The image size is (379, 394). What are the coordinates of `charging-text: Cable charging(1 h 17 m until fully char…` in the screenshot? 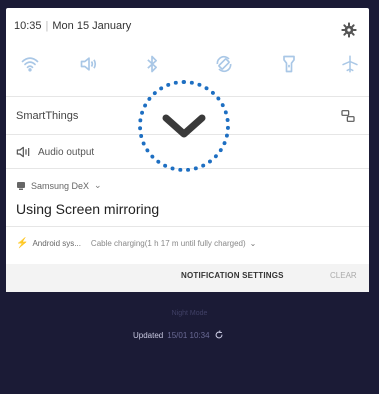 It's located at (168, 243).